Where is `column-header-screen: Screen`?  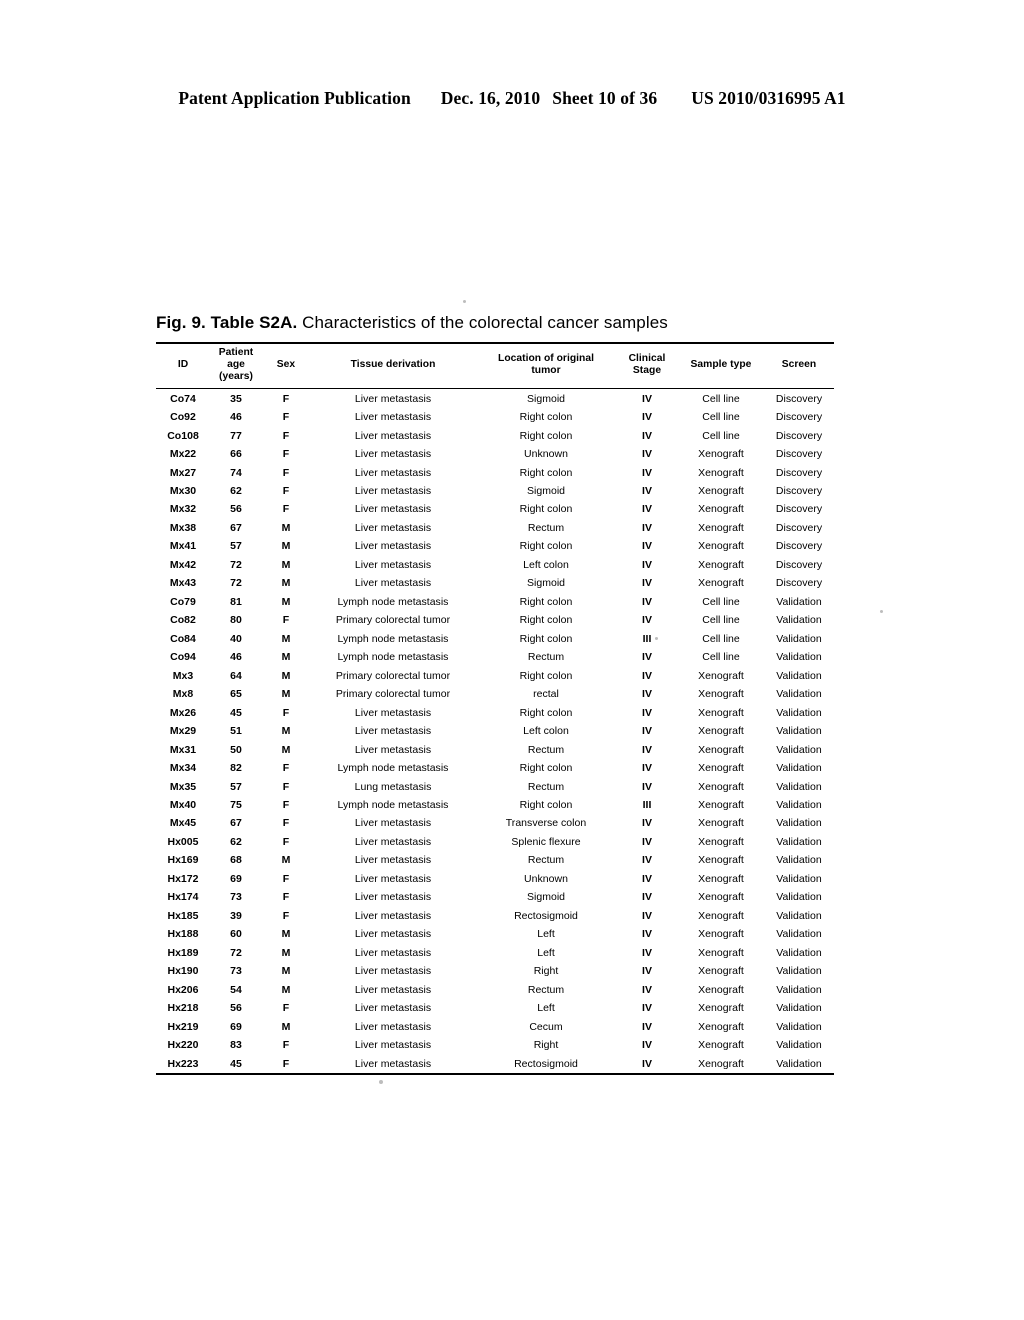
column-header-screen: Screen is located at coordinates (799, 366).